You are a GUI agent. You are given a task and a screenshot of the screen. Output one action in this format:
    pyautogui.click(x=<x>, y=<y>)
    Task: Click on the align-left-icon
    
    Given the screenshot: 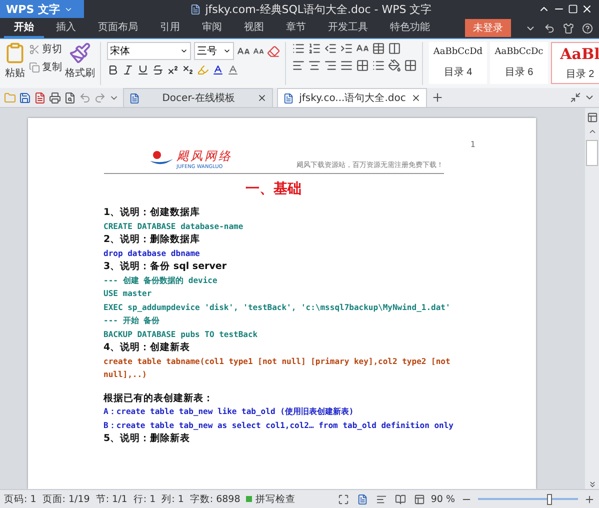 What is the action you would take?
    pyautogui.click(x=298, y=65)
    